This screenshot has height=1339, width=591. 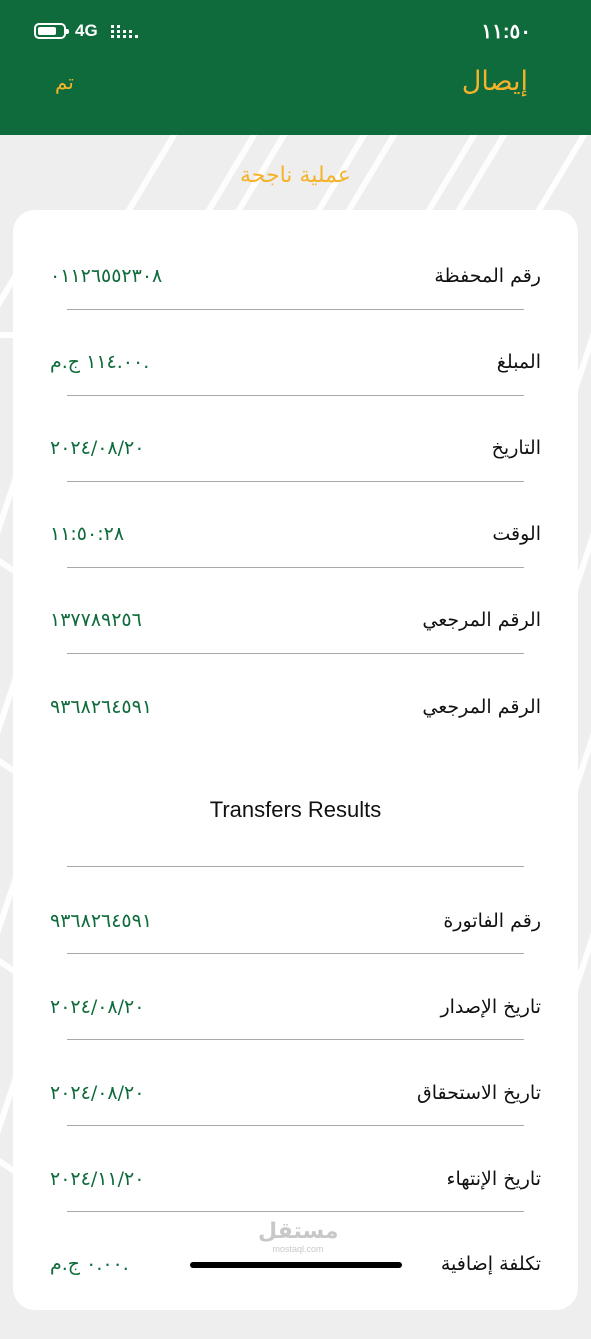 What do you see at coordinates (478, 1093) in the screenshot?
I see `detail-label: تاريخ الاستحقاق` at bounding box center [478, 1093].